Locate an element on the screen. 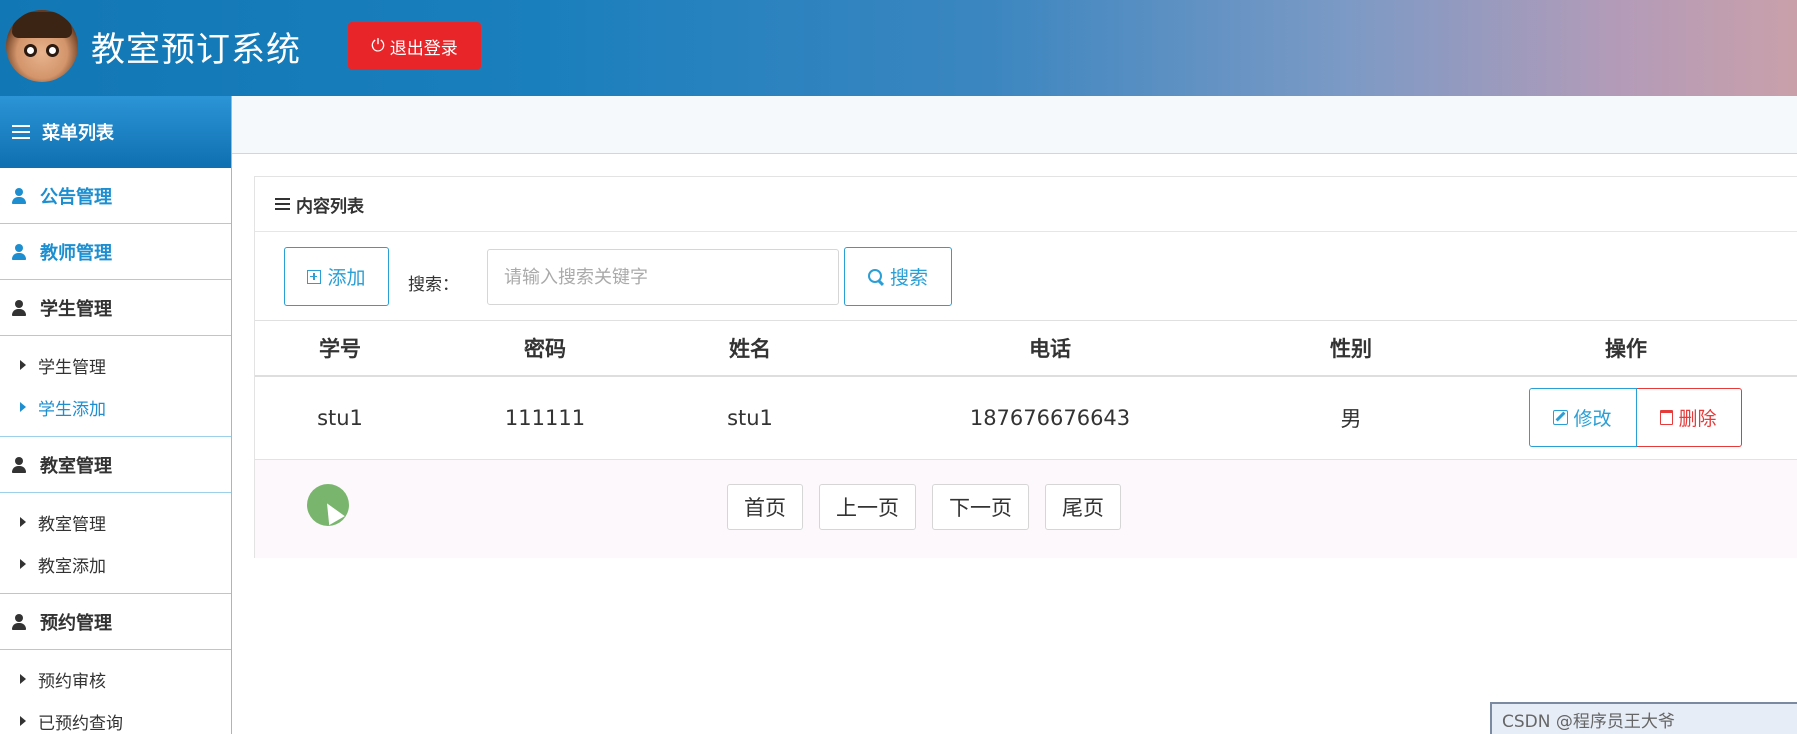 The width and height of the screenshot is (1797, 734). sidebar-item-label: 学生管理 is located at coordinates (76, 309).